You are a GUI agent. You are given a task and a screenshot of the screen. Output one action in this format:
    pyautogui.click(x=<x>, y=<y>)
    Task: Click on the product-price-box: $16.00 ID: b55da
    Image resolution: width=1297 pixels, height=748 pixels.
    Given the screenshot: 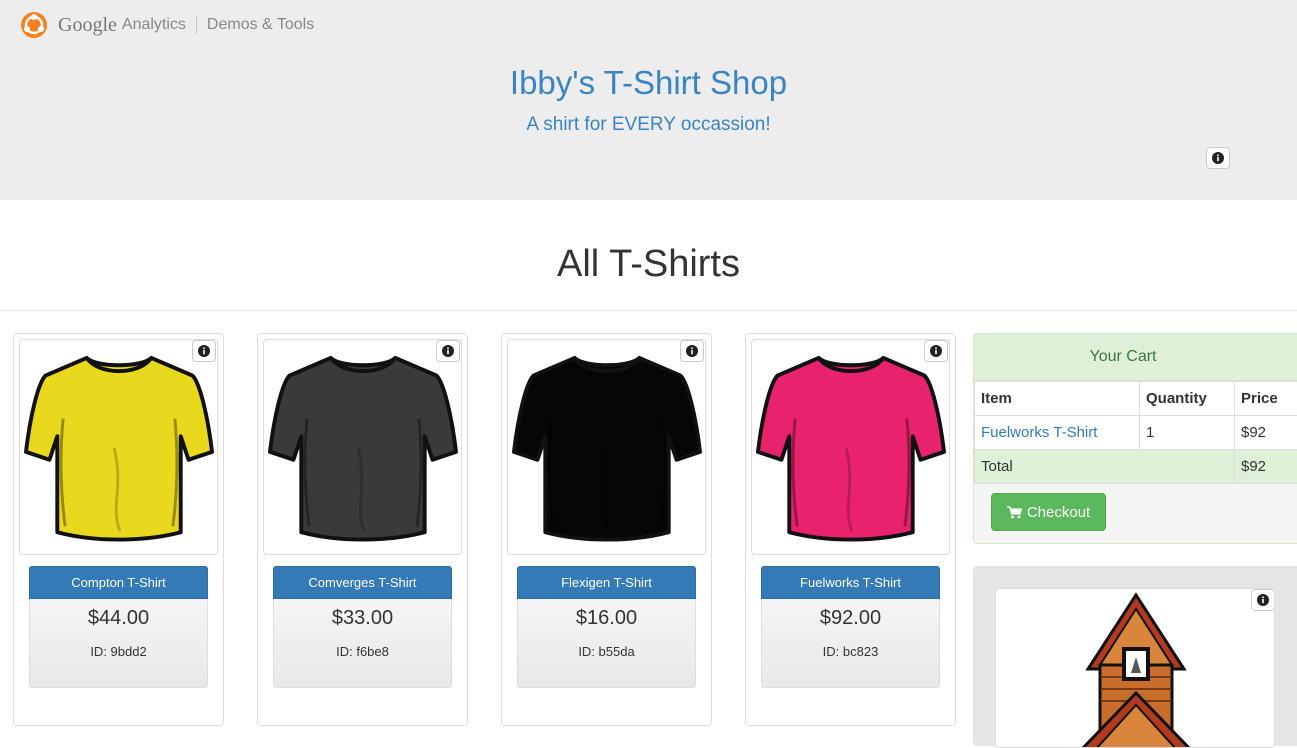 What is the action you would take?
    pyautogui.click(x=606, y=643)
    